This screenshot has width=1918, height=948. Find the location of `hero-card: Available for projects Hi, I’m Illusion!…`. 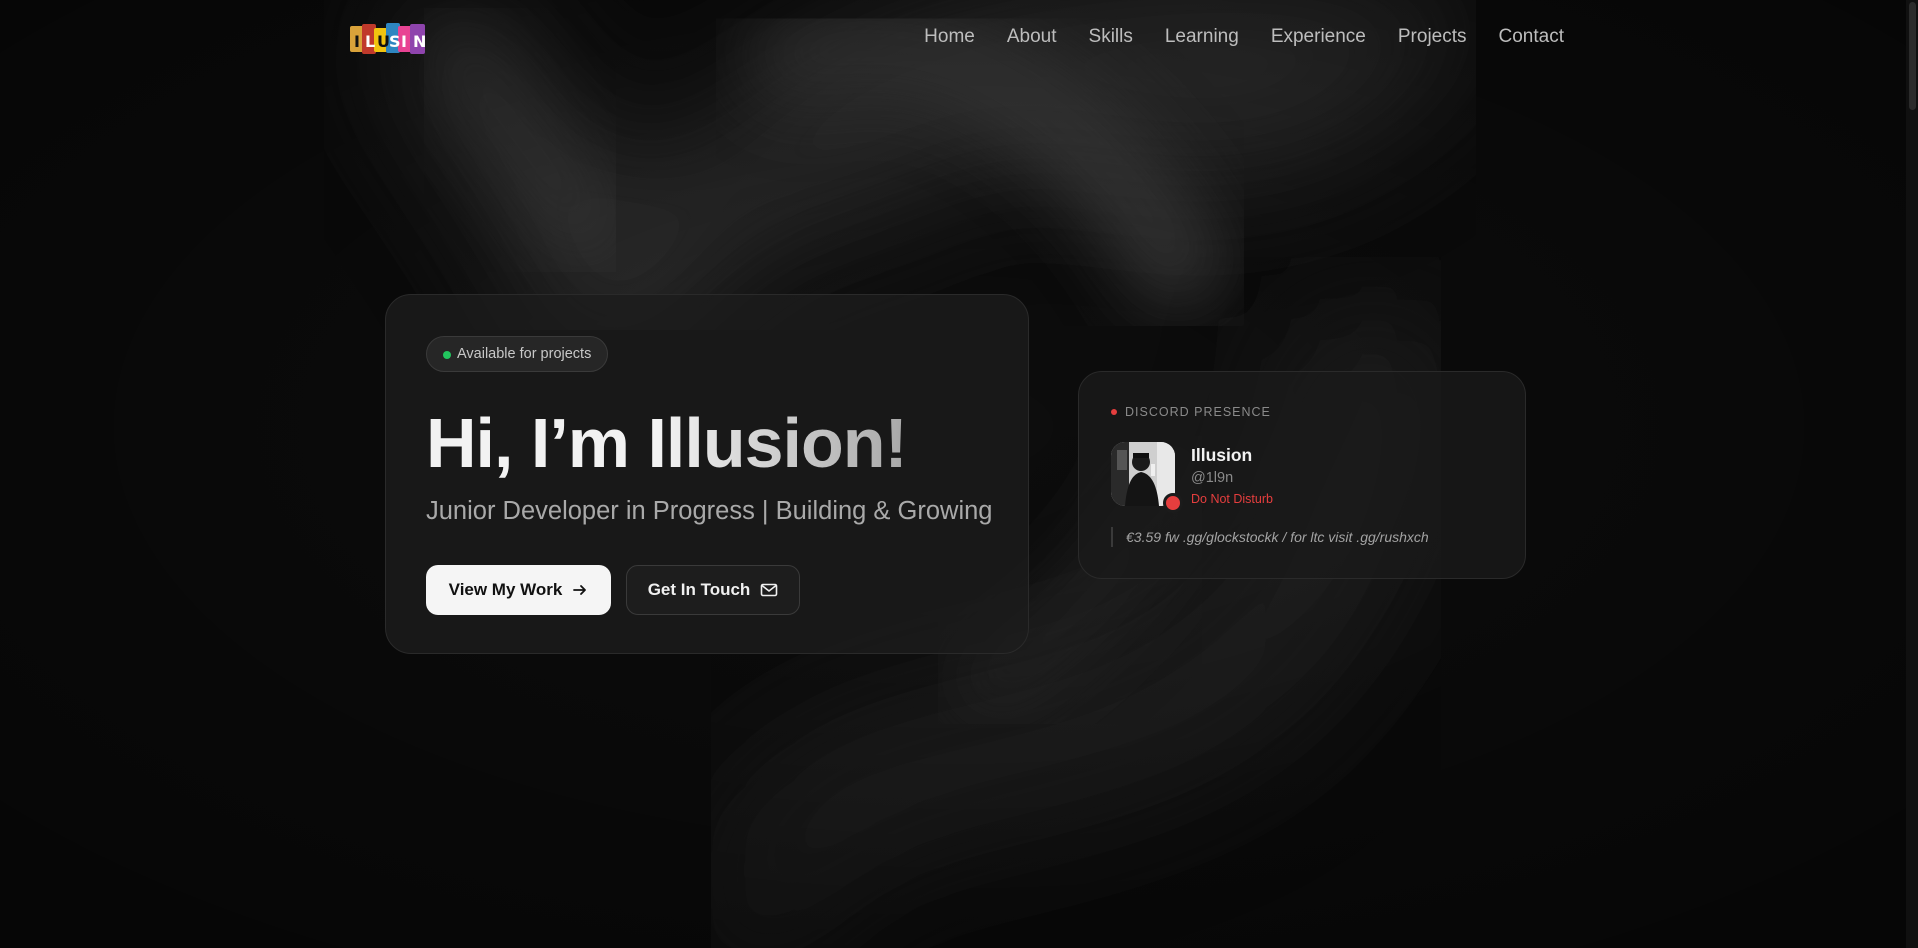

hero-card: Available for projects Hi, I’m Illusion!… is located at coordinates (707, 474).